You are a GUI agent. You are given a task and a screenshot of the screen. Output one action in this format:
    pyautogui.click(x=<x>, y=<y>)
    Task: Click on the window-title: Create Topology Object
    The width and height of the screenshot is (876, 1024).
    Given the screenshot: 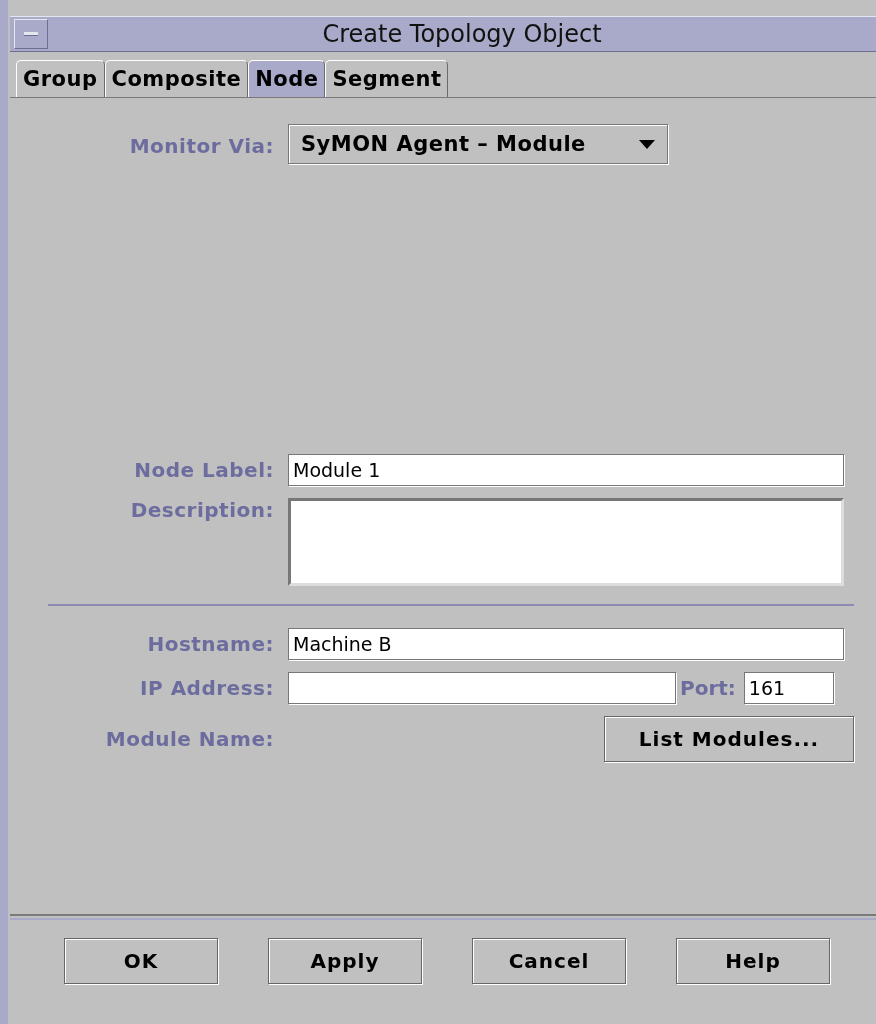 What is the action you would take?
    pyautogui.click(x=462, y=34)
    